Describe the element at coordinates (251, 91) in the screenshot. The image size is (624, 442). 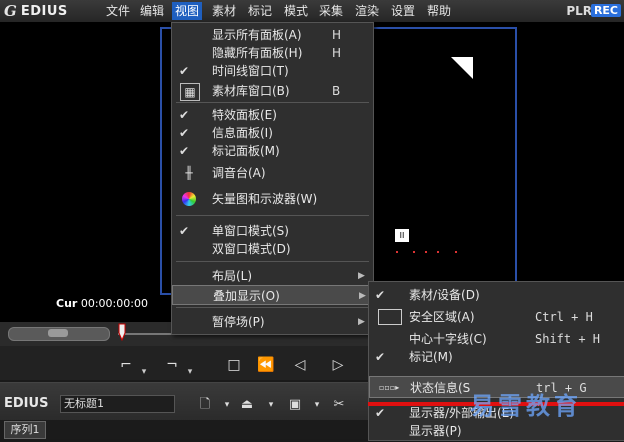
I see `menu-item-label: 素材库窗口(B)` at that location.